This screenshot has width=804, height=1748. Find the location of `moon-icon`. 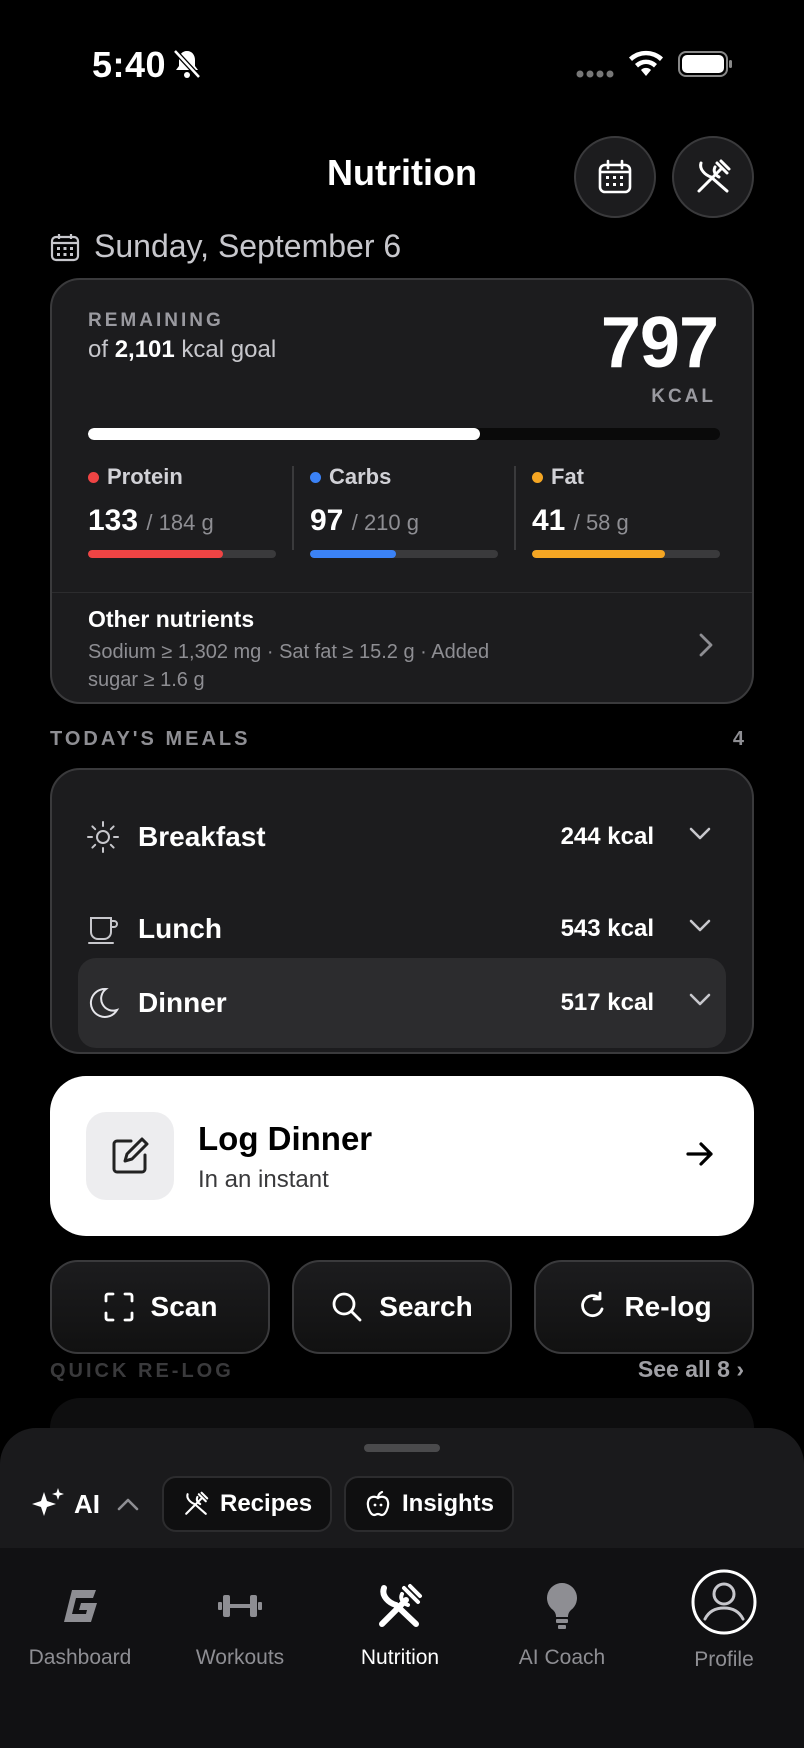

moon-icon is located at coordinates (104, 1002).